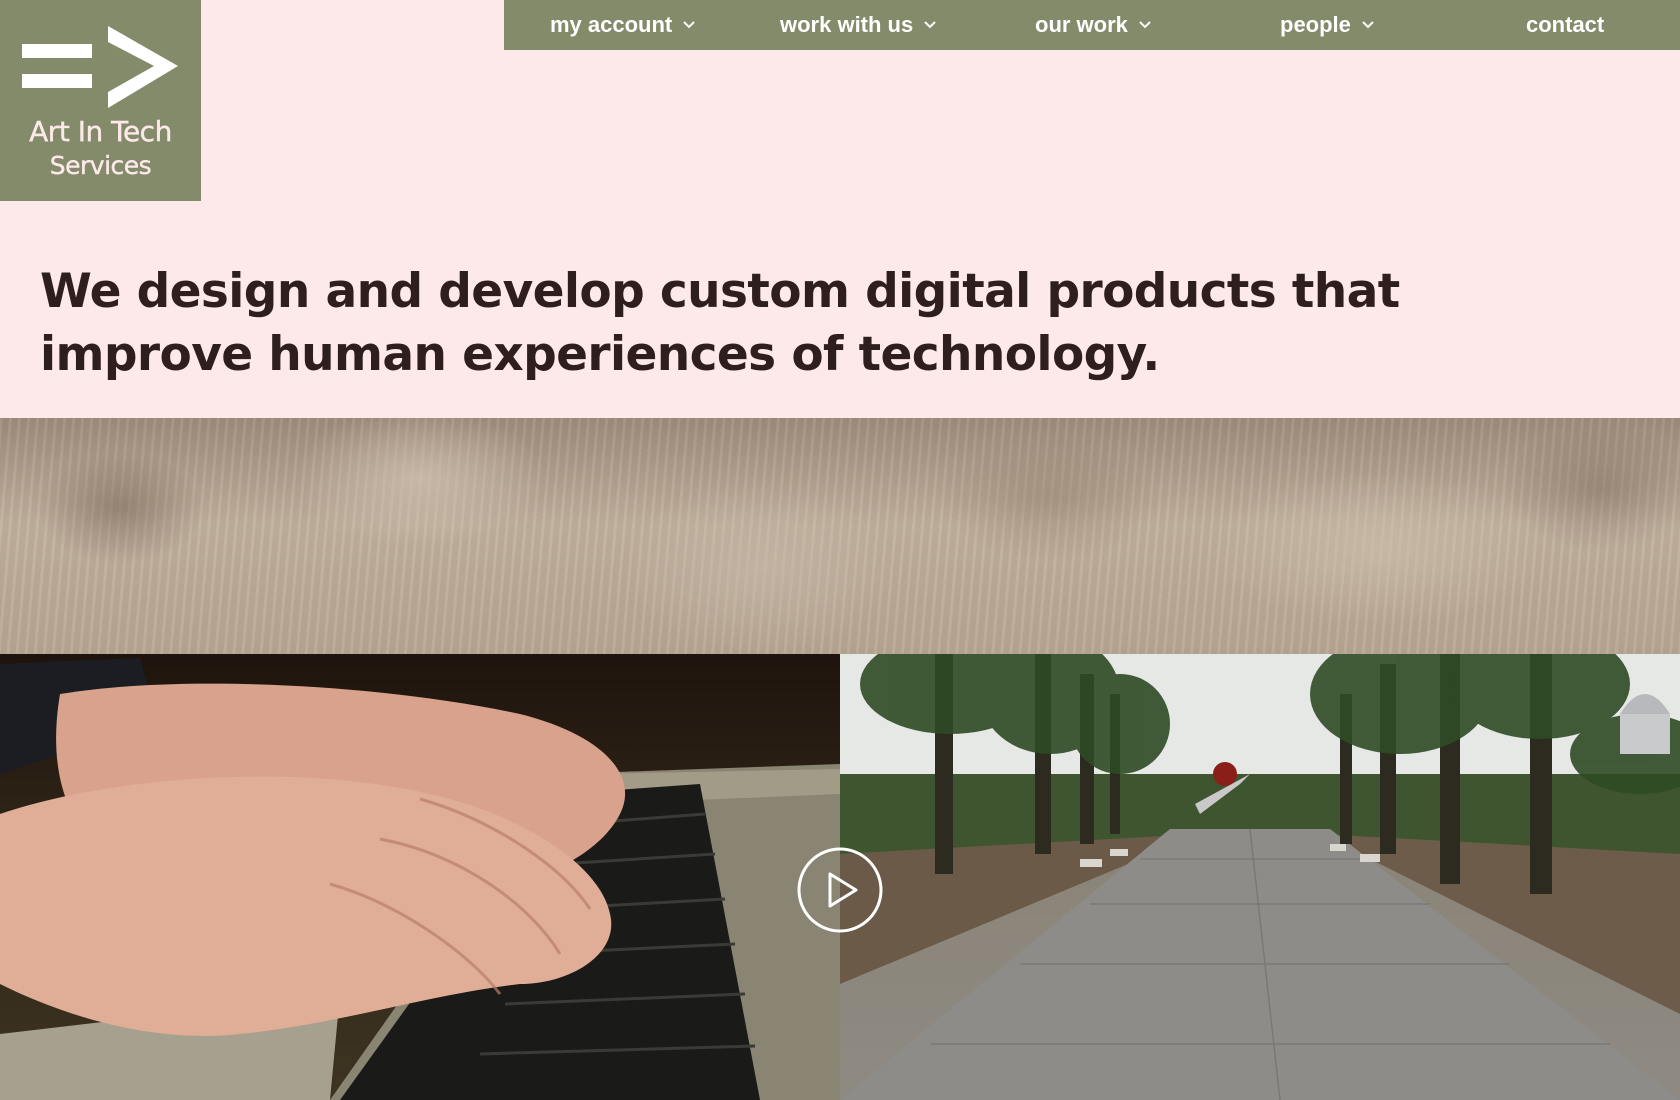  I want to click on nav-item-label: people, so click(1315, 24).